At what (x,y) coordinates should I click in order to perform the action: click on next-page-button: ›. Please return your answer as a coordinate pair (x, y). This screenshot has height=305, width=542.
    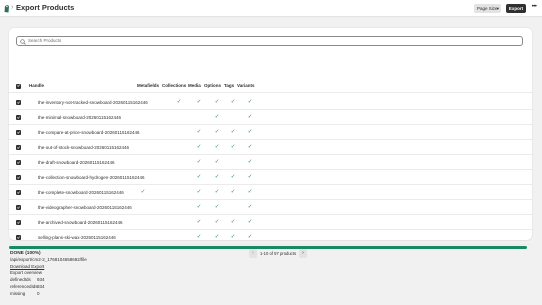
    Looking at the image, I should click on (303, 253).